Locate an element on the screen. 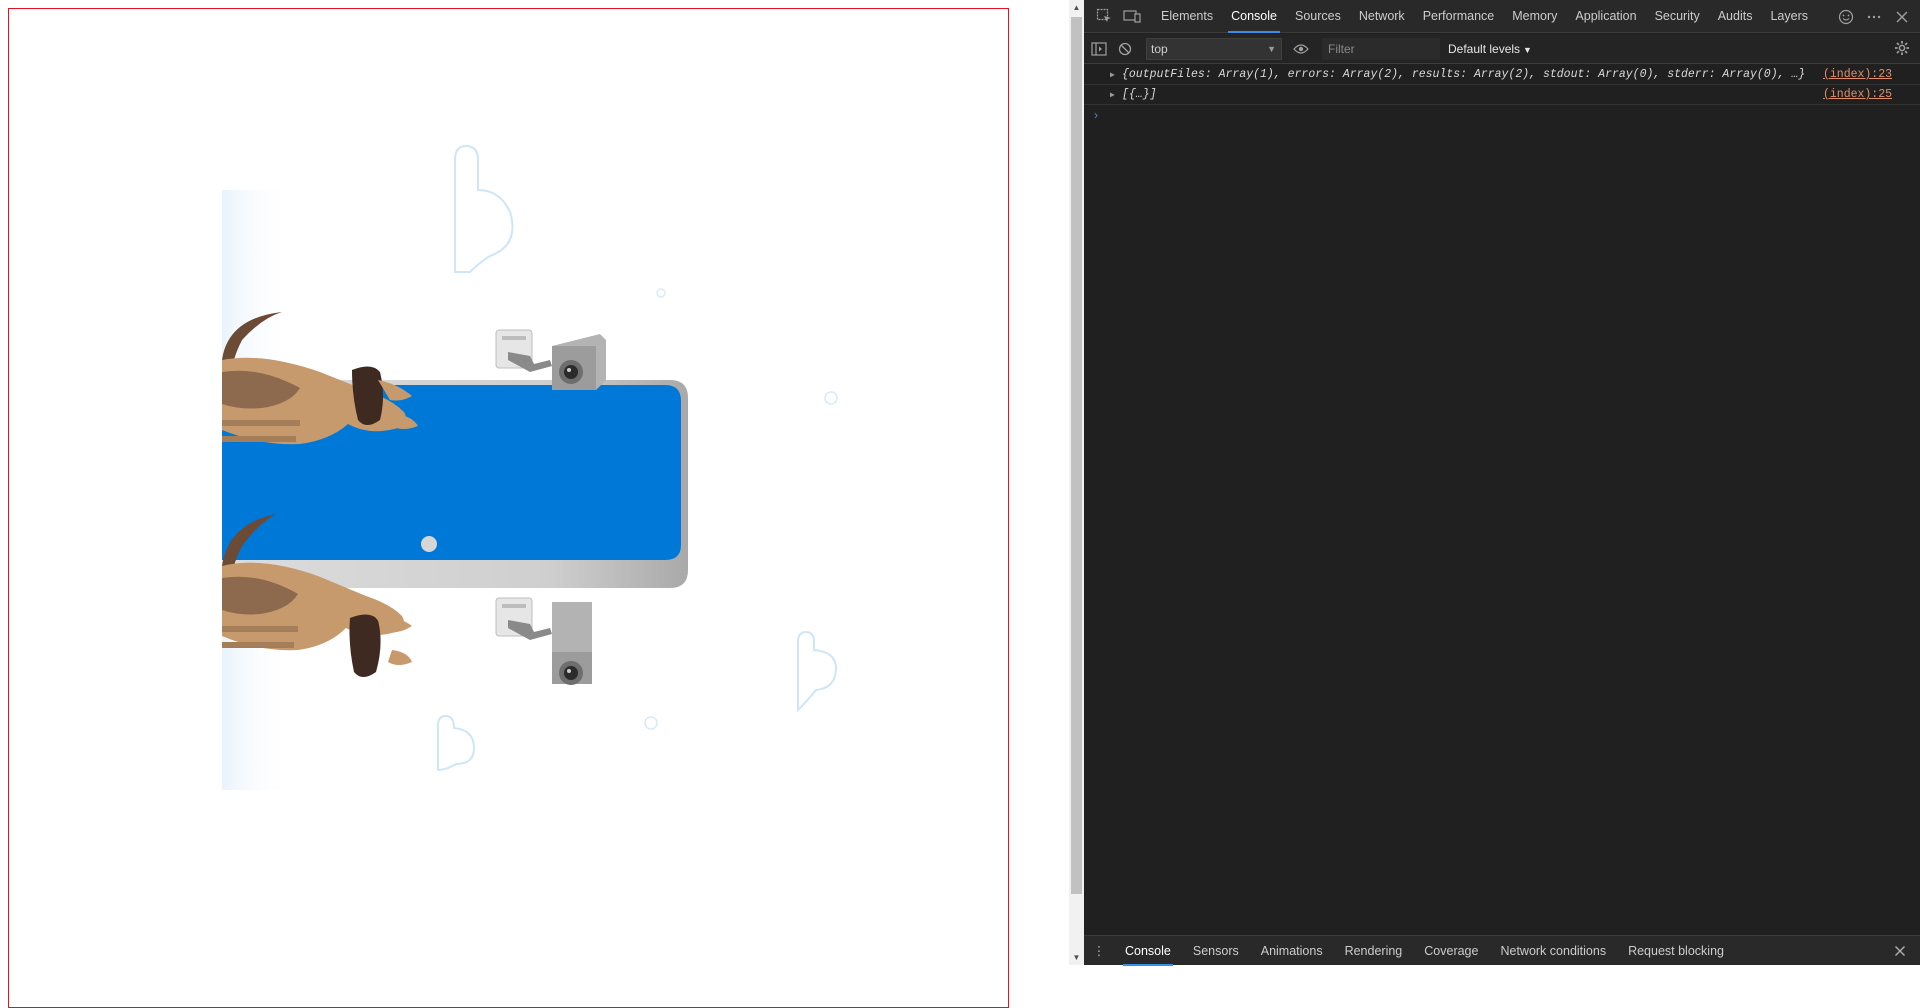 Image resolution: width=1920 pixels, height=1008 pixels. scrollbar-thumb is located at coordinates (1076, 455).